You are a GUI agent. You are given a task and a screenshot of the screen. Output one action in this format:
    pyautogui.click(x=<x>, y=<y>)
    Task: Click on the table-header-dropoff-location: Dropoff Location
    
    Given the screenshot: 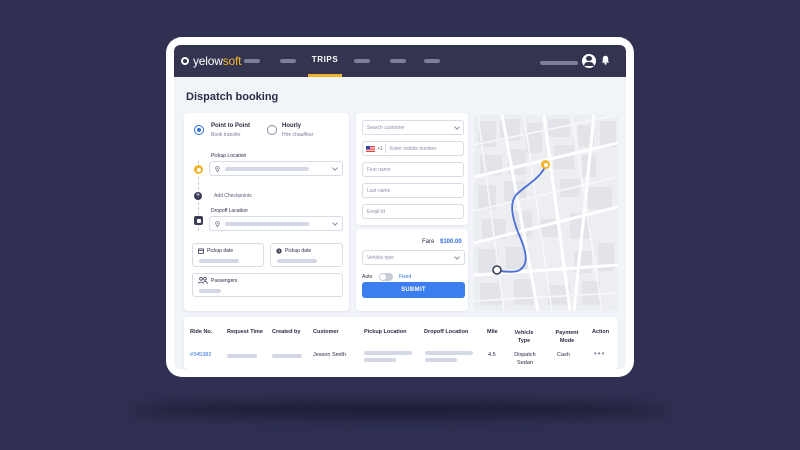 What is the action you would take?
    pyautogui.click(x=446, y=332)
    